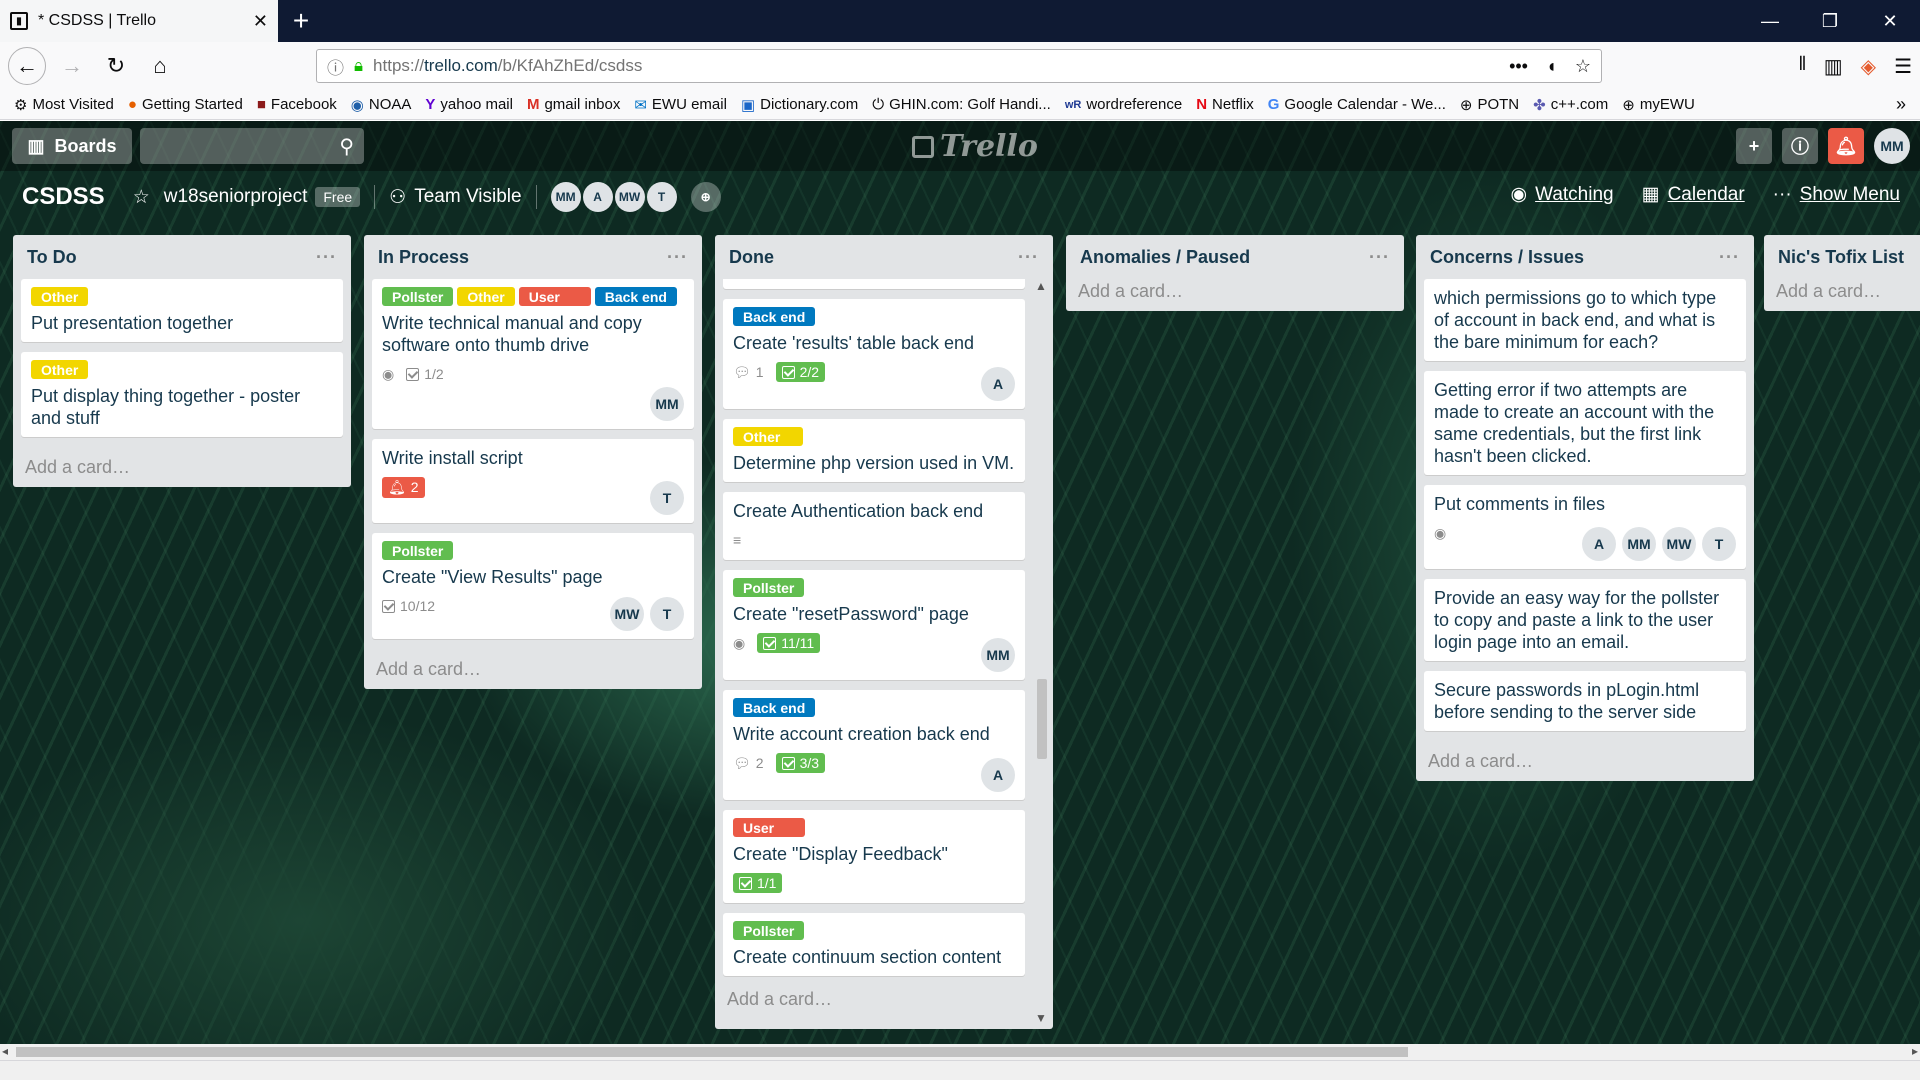  What do you see at coordinates (1830, 21) in the screenshot?
I see `restore-icon: ❐` at bounding box center [1830, 21].